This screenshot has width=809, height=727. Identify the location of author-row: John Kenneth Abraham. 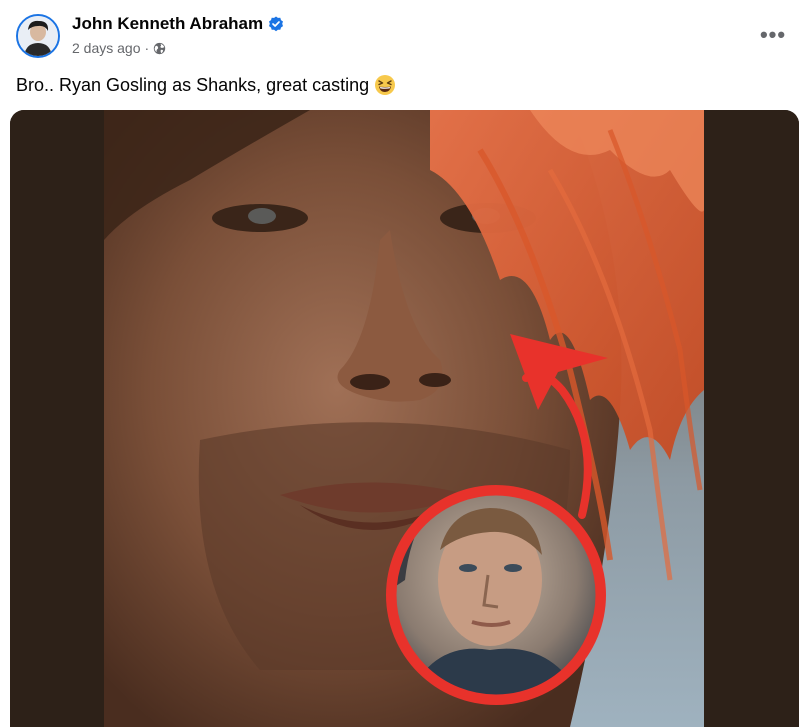
(178, 24).